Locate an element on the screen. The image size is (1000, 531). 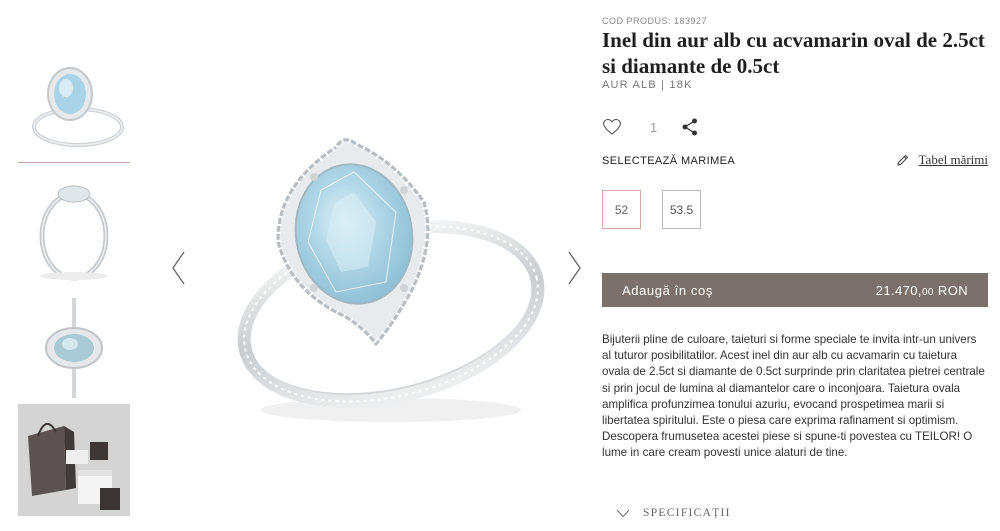
specifications-toggle: SPECIFICAȚII is located at coordinates (673, 513).